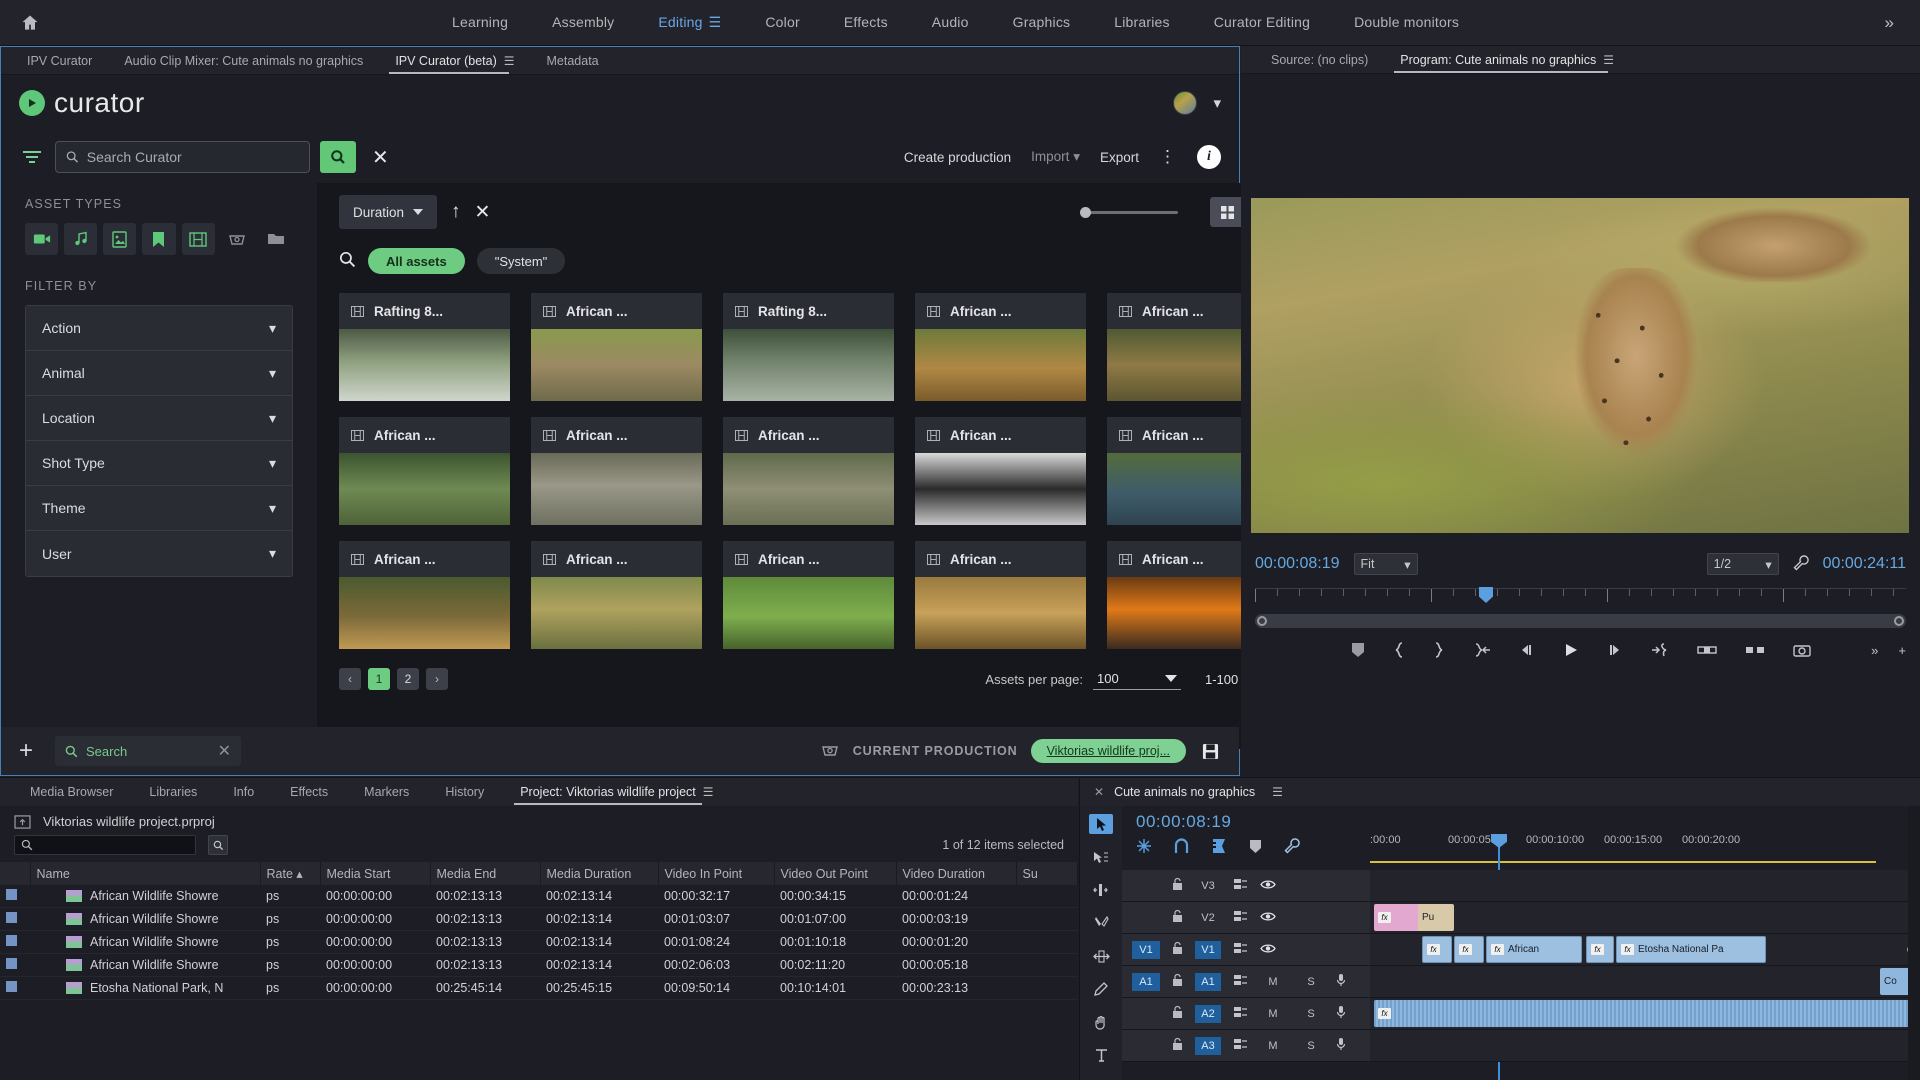 The image size is (1920, 1080). I want to click on program-time-ruler, so click(1580, 600).